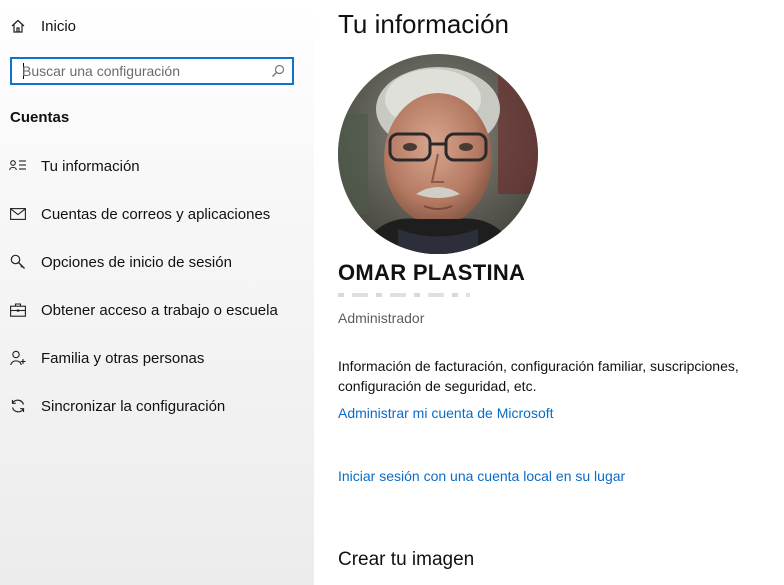  What do you see at coordinates (136, 262) in the screenshot?
I see `sidebar-item-label: Opciones de inicio de sesión` at bounding box center [136, 262].